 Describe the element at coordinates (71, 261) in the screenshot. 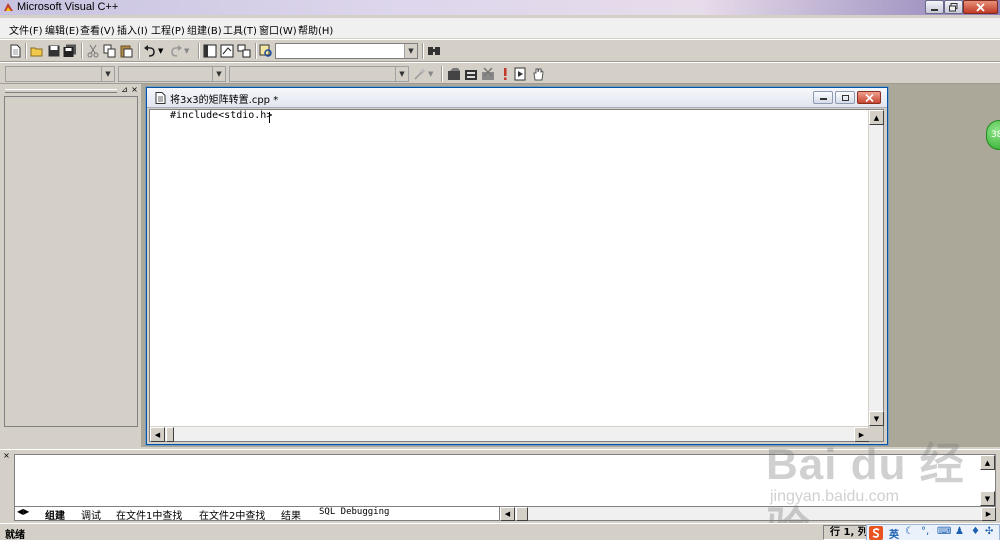

I see `workspace-tree` at that location.